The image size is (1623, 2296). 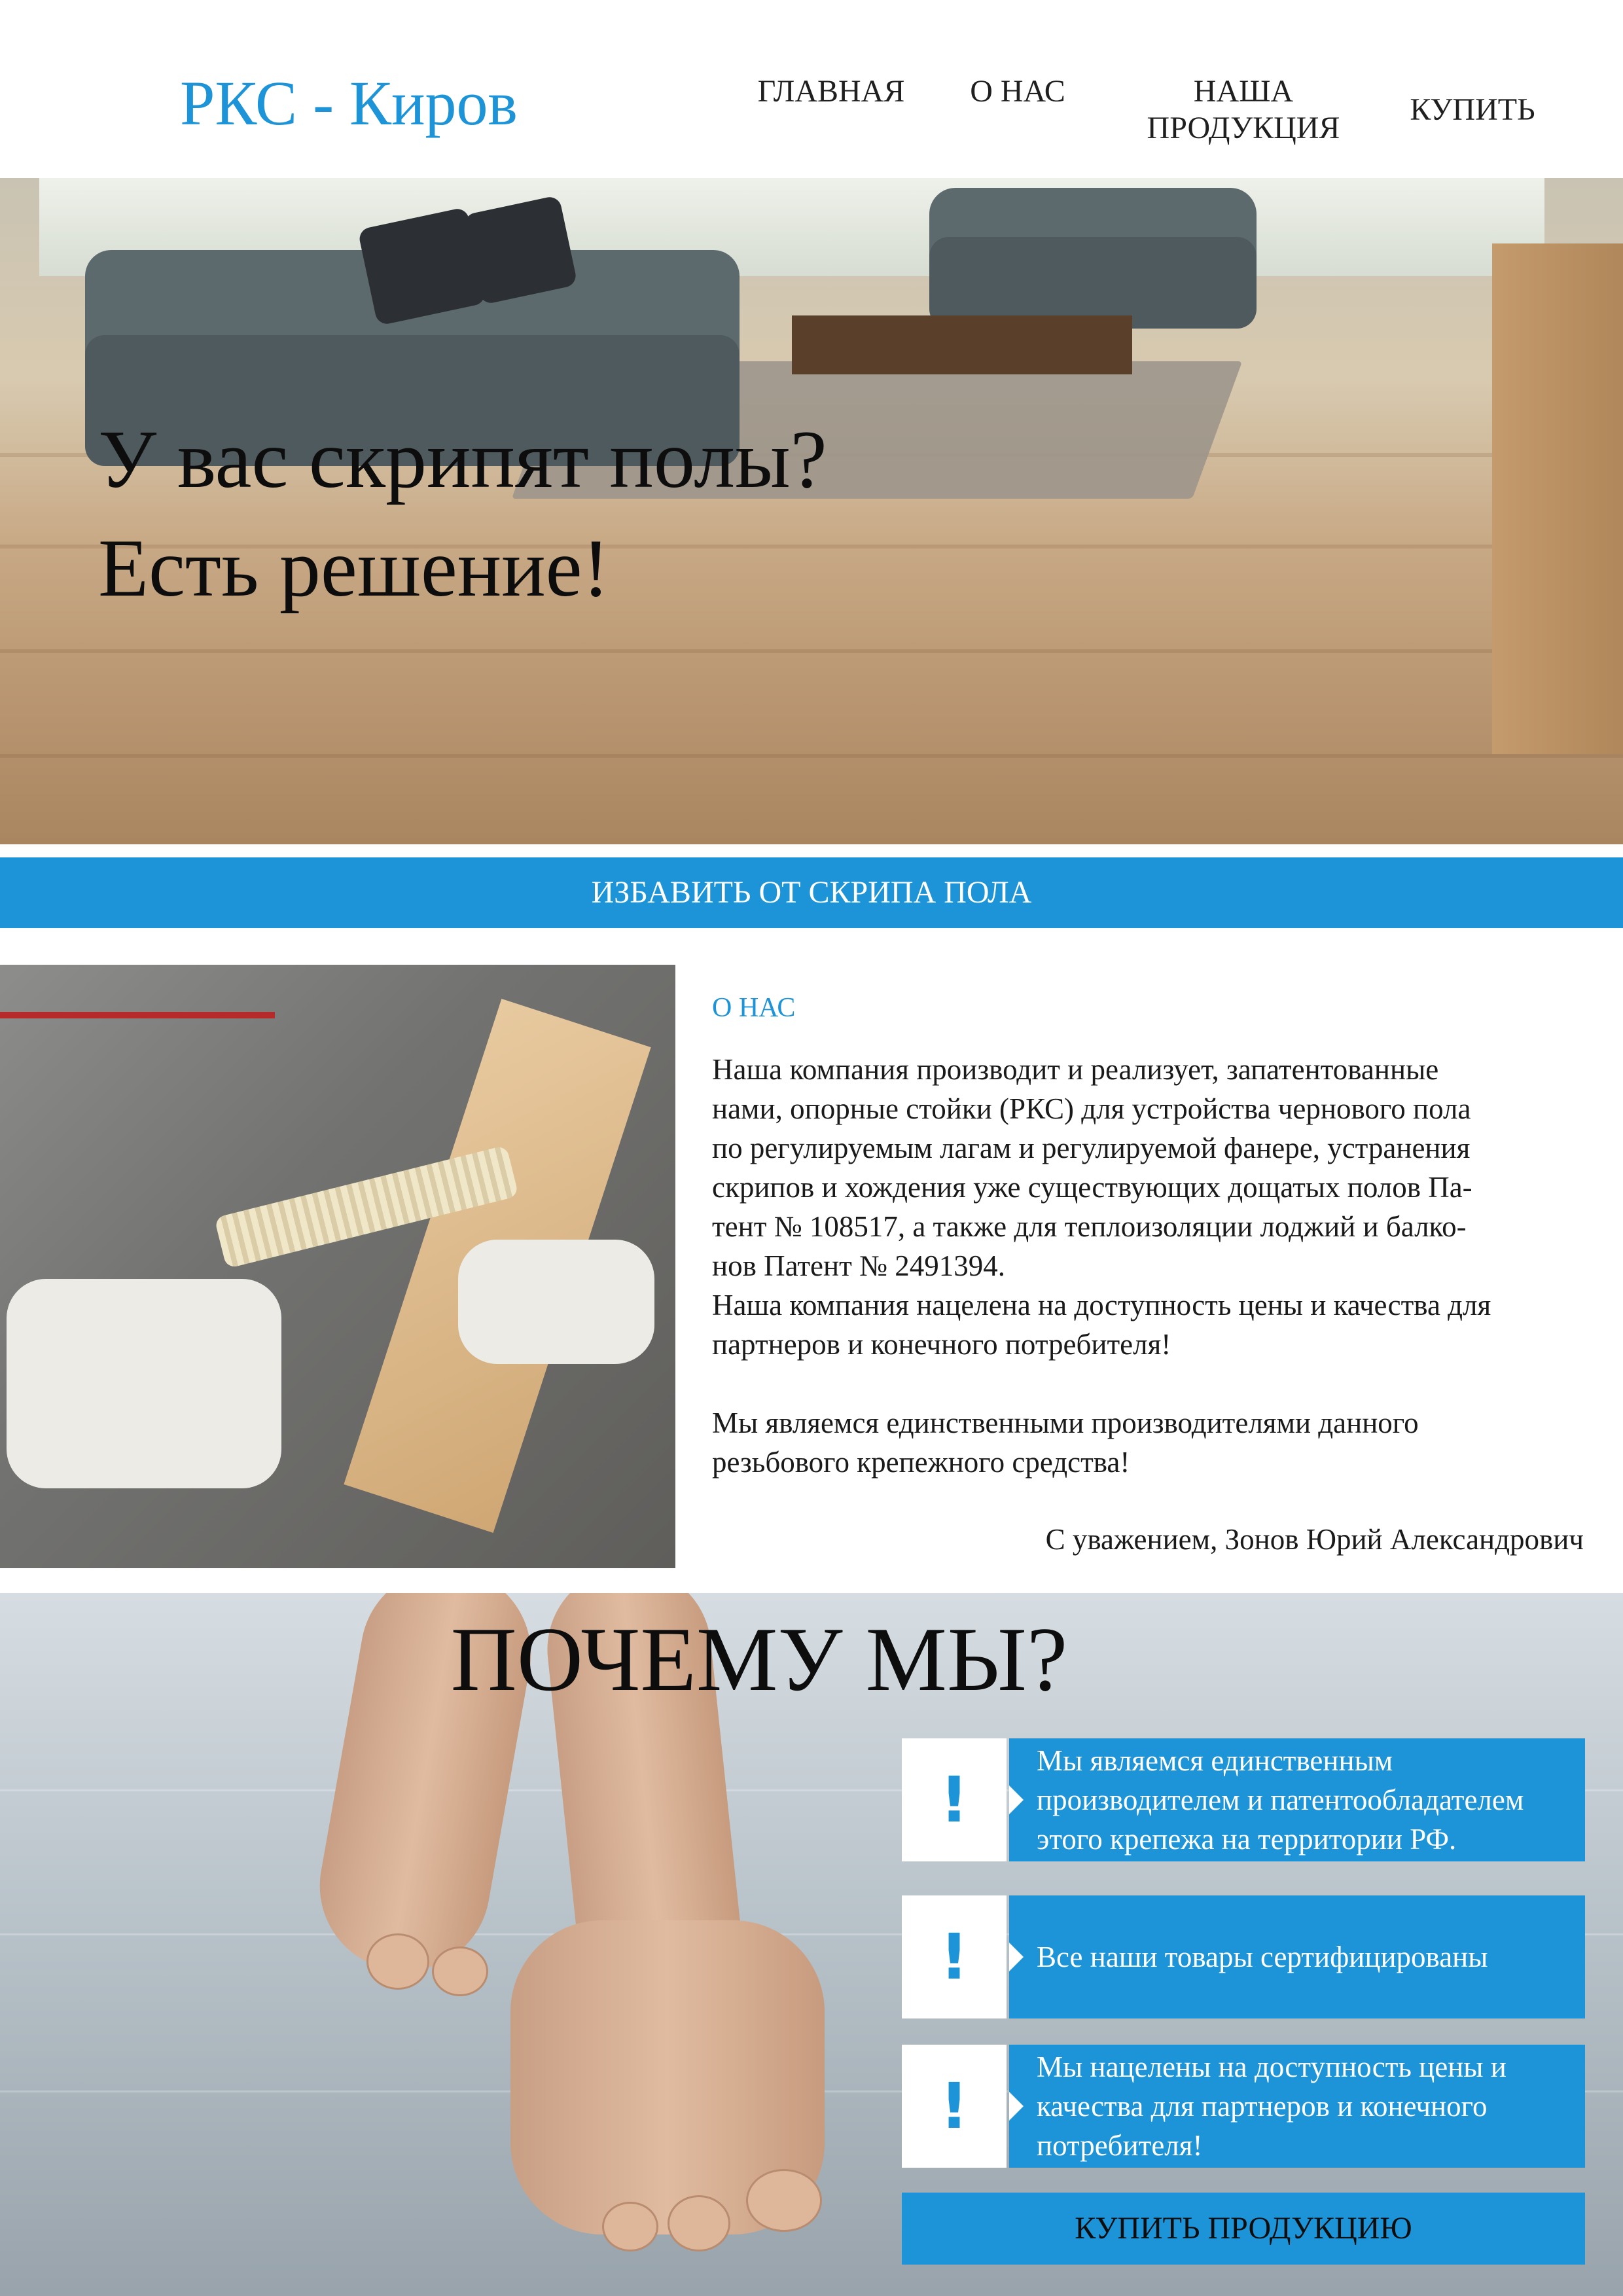 I want to click on cabinet-image, so click(x=1557, y=498).